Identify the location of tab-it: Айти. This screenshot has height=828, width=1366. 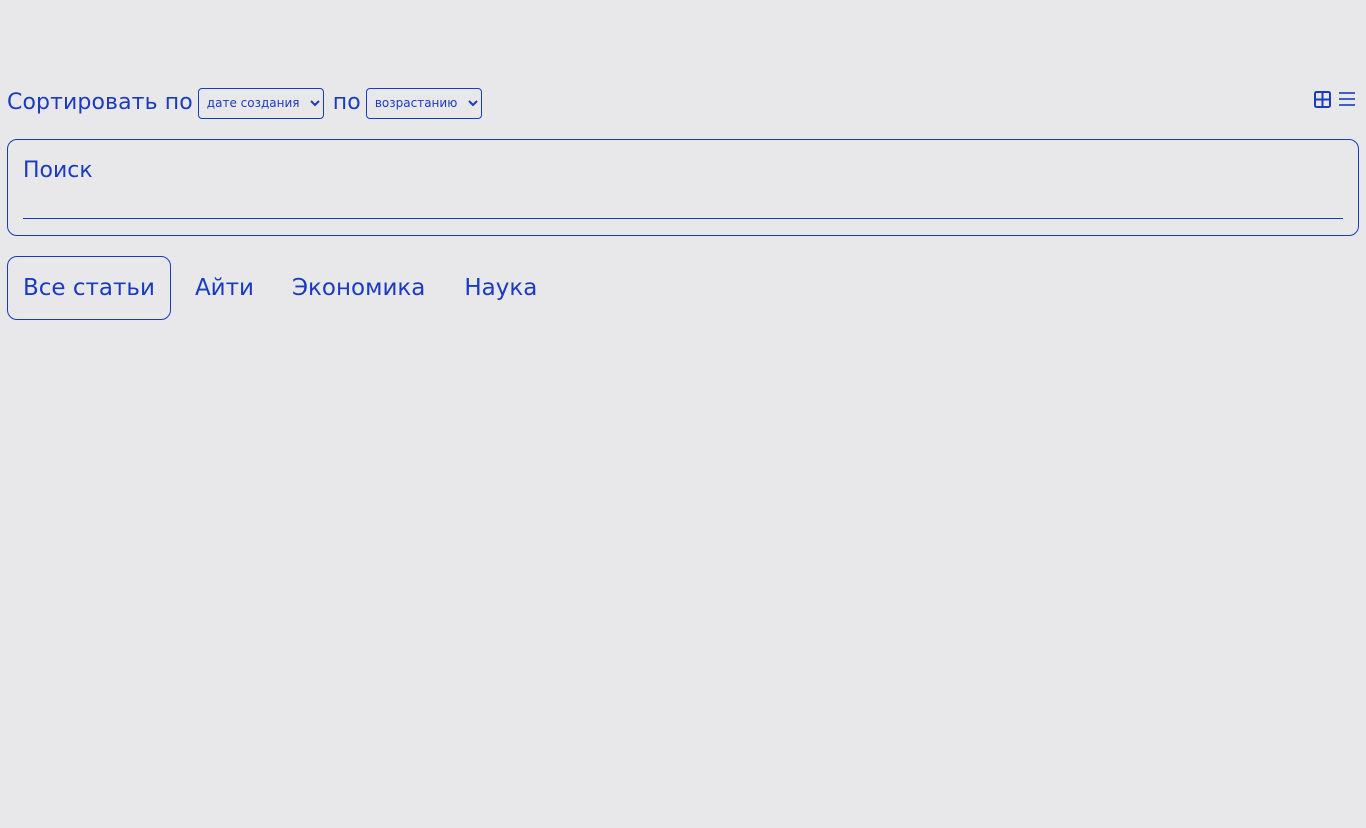
(224, 288).